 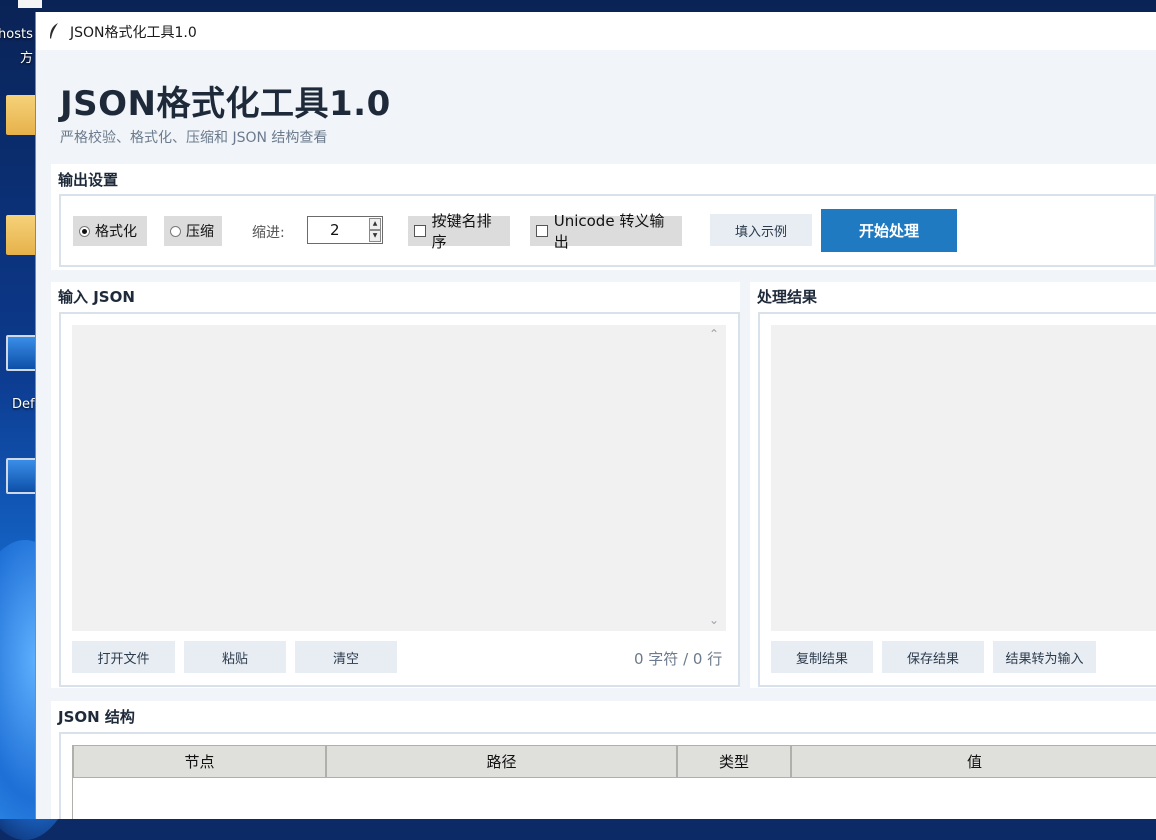 I want to click on start-button: 开始处理, so click(x=889, y=230).